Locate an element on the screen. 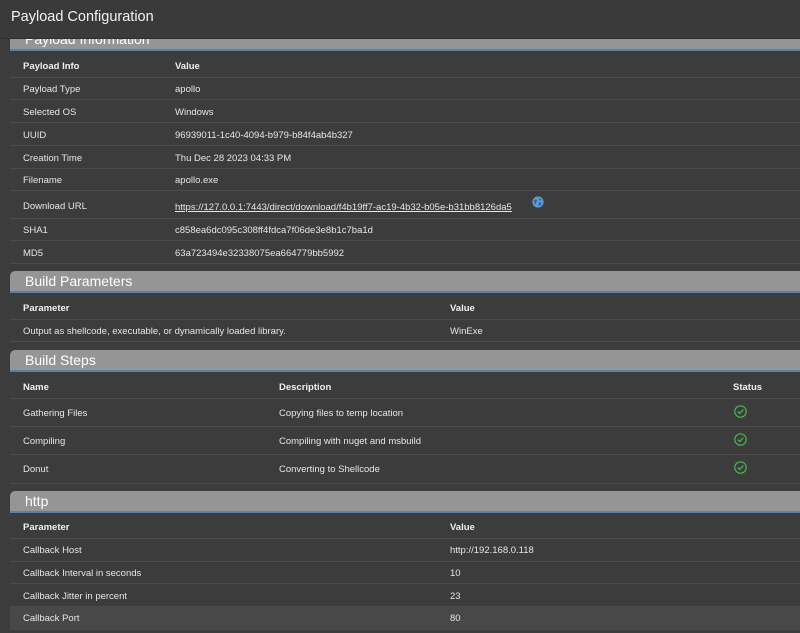 Image resolution: width=800 pixels, height=633 pixels. table-header-row: Name Description Status is located at coordinates (405, 386).